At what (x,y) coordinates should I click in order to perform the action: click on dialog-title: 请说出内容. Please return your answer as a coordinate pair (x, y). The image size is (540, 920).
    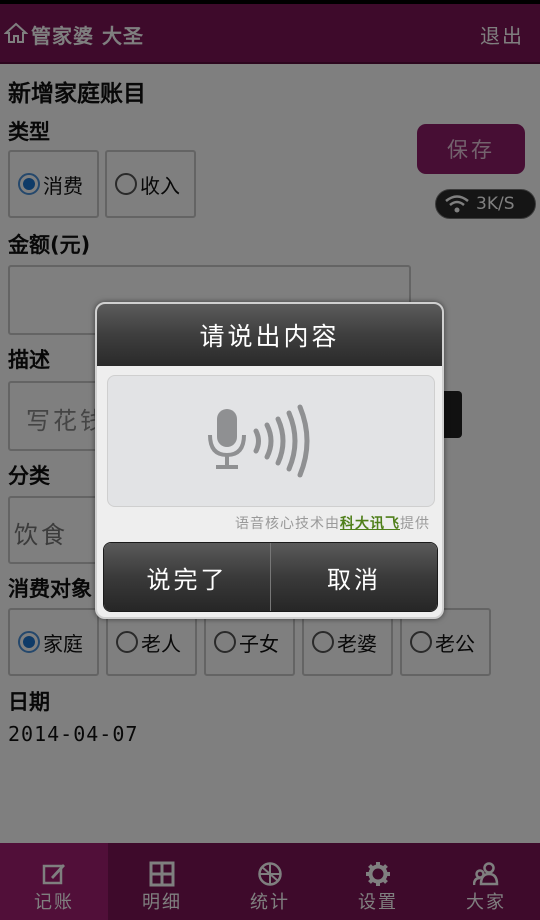
    Looking at the image, I should click on (269, 335).